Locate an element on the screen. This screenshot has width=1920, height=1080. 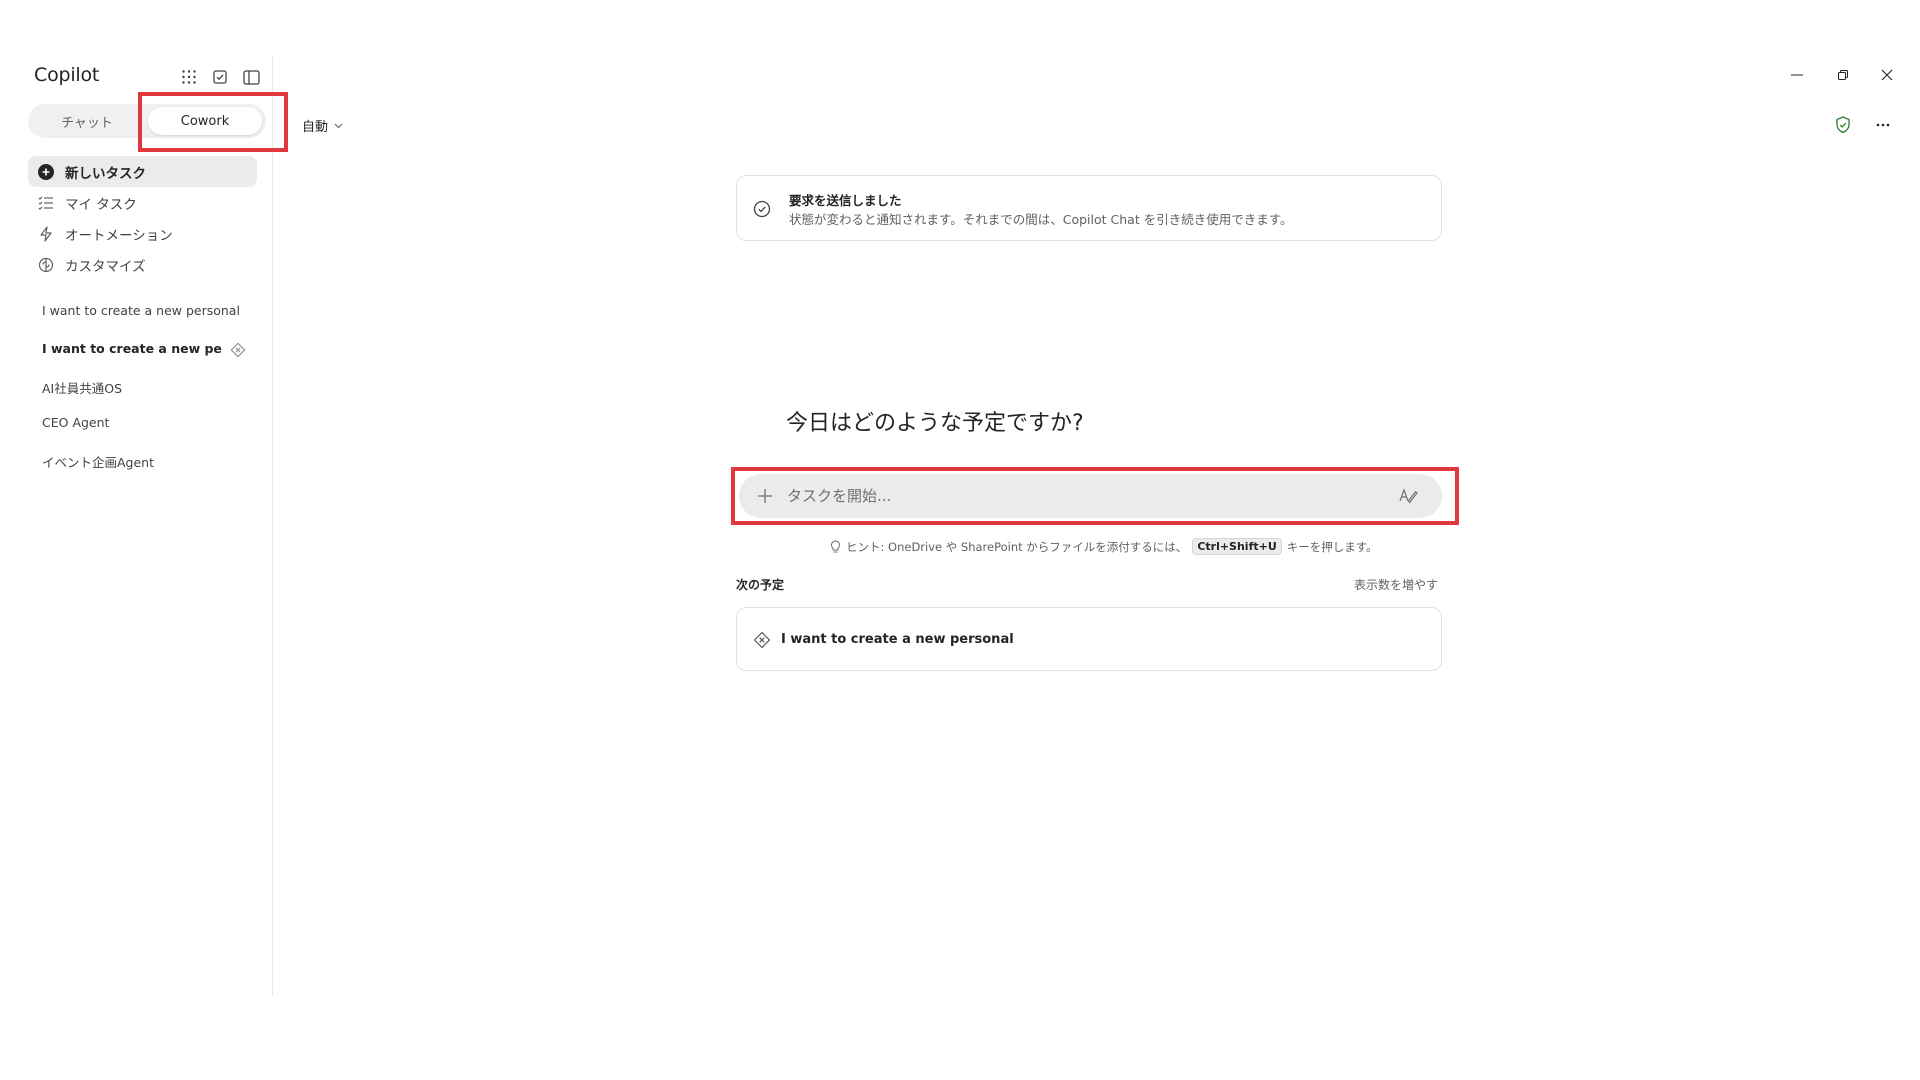
shield-check-icon is located at coordinates (1843, 125).